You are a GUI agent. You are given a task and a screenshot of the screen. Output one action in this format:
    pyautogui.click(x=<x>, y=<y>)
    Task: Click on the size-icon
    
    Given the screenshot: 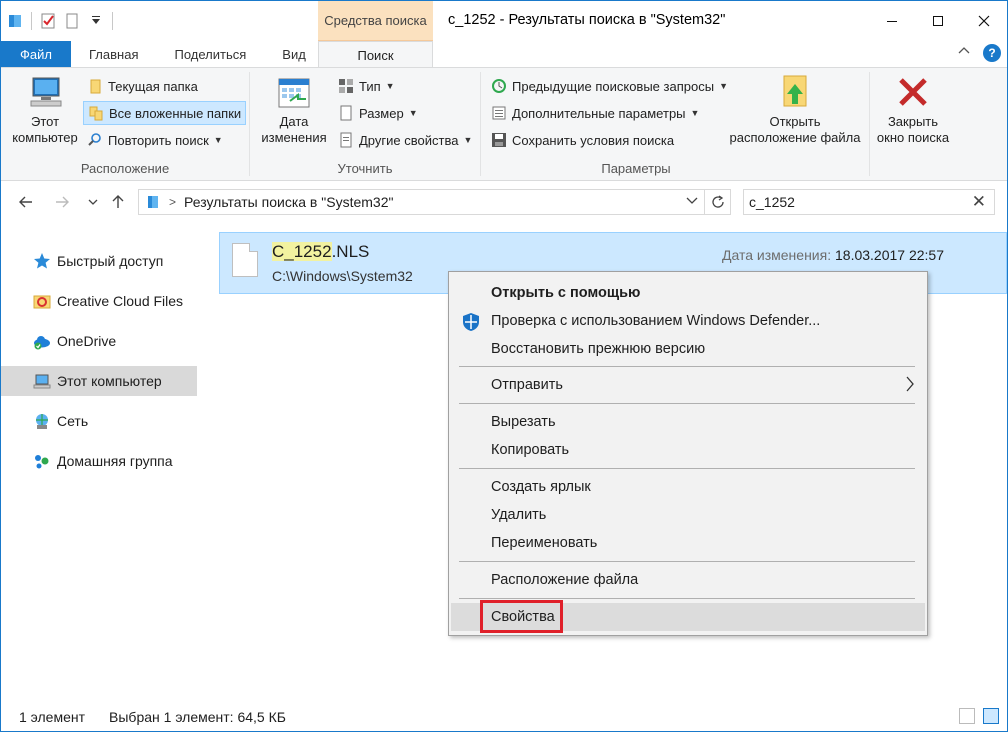 What is the action you would take?
    pyautogui.click(x=346, y=113)
    